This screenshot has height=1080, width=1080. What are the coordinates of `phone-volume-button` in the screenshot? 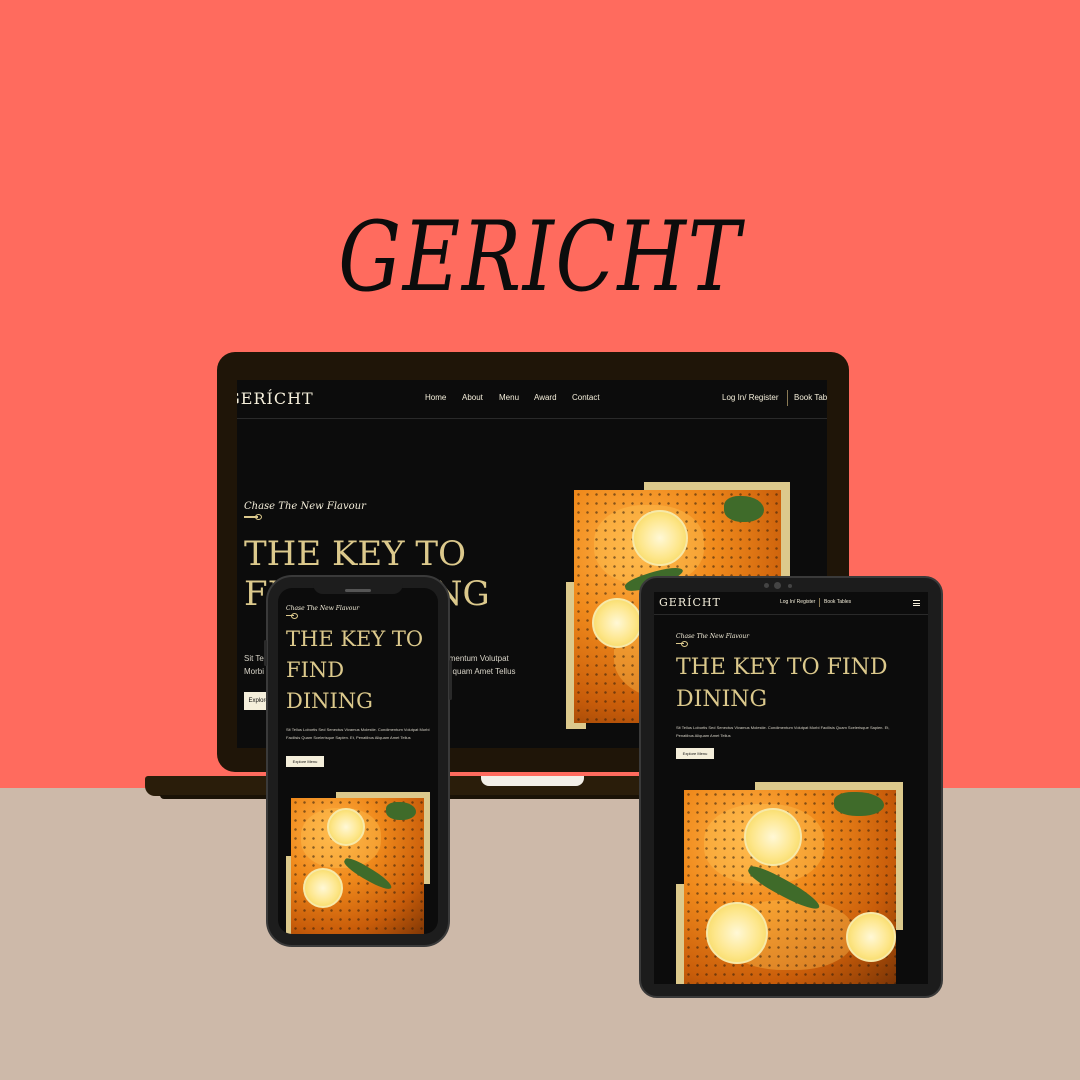 It's located at (265, 653).